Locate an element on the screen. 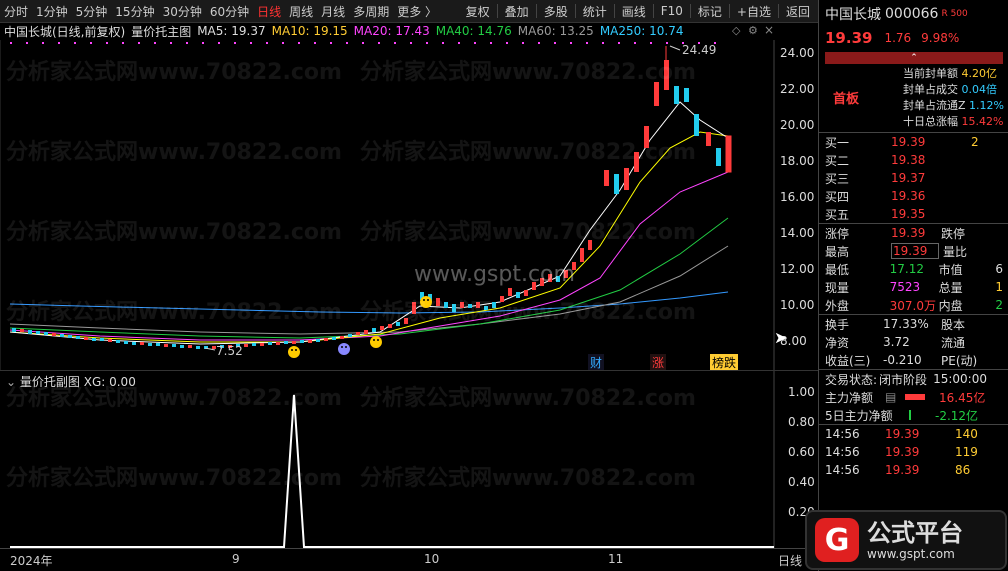  add-favorite-button: +自选 is located at coordinates (754, 11).